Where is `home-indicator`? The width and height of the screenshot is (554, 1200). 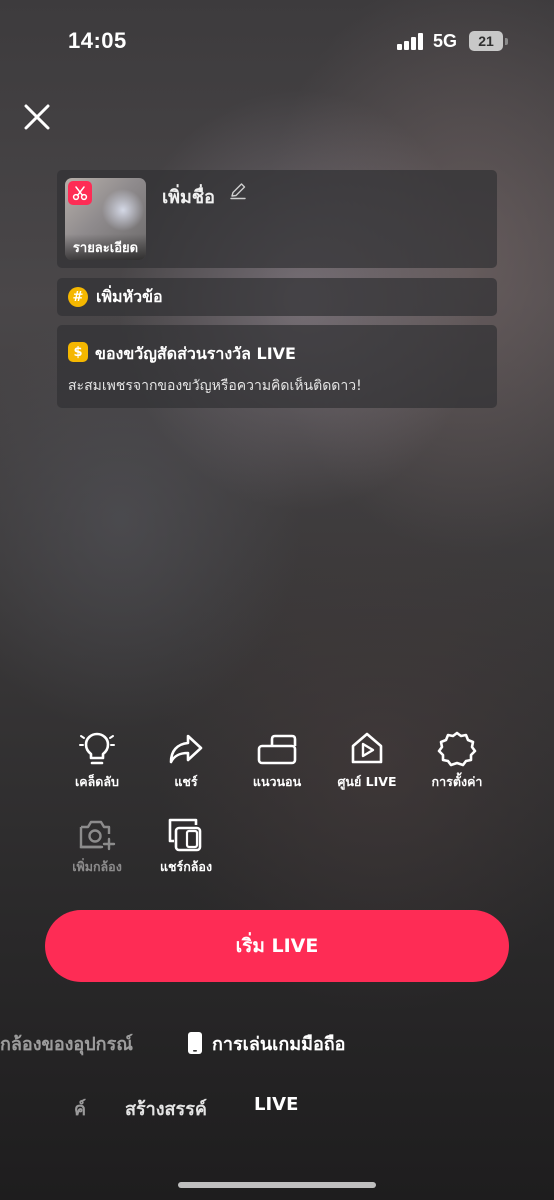 home-indicator is located at coordinates (277, 1185).